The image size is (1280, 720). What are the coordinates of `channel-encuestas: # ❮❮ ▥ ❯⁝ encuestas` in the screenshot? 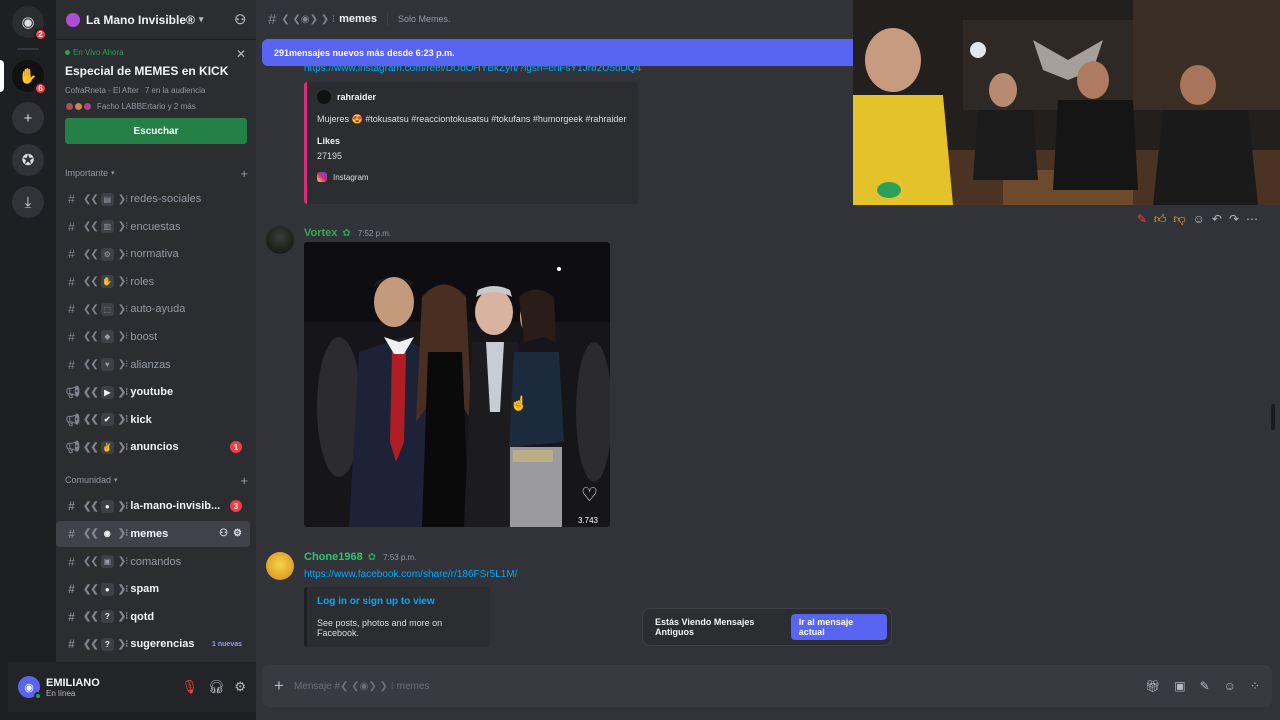 It's located at (153, 227).